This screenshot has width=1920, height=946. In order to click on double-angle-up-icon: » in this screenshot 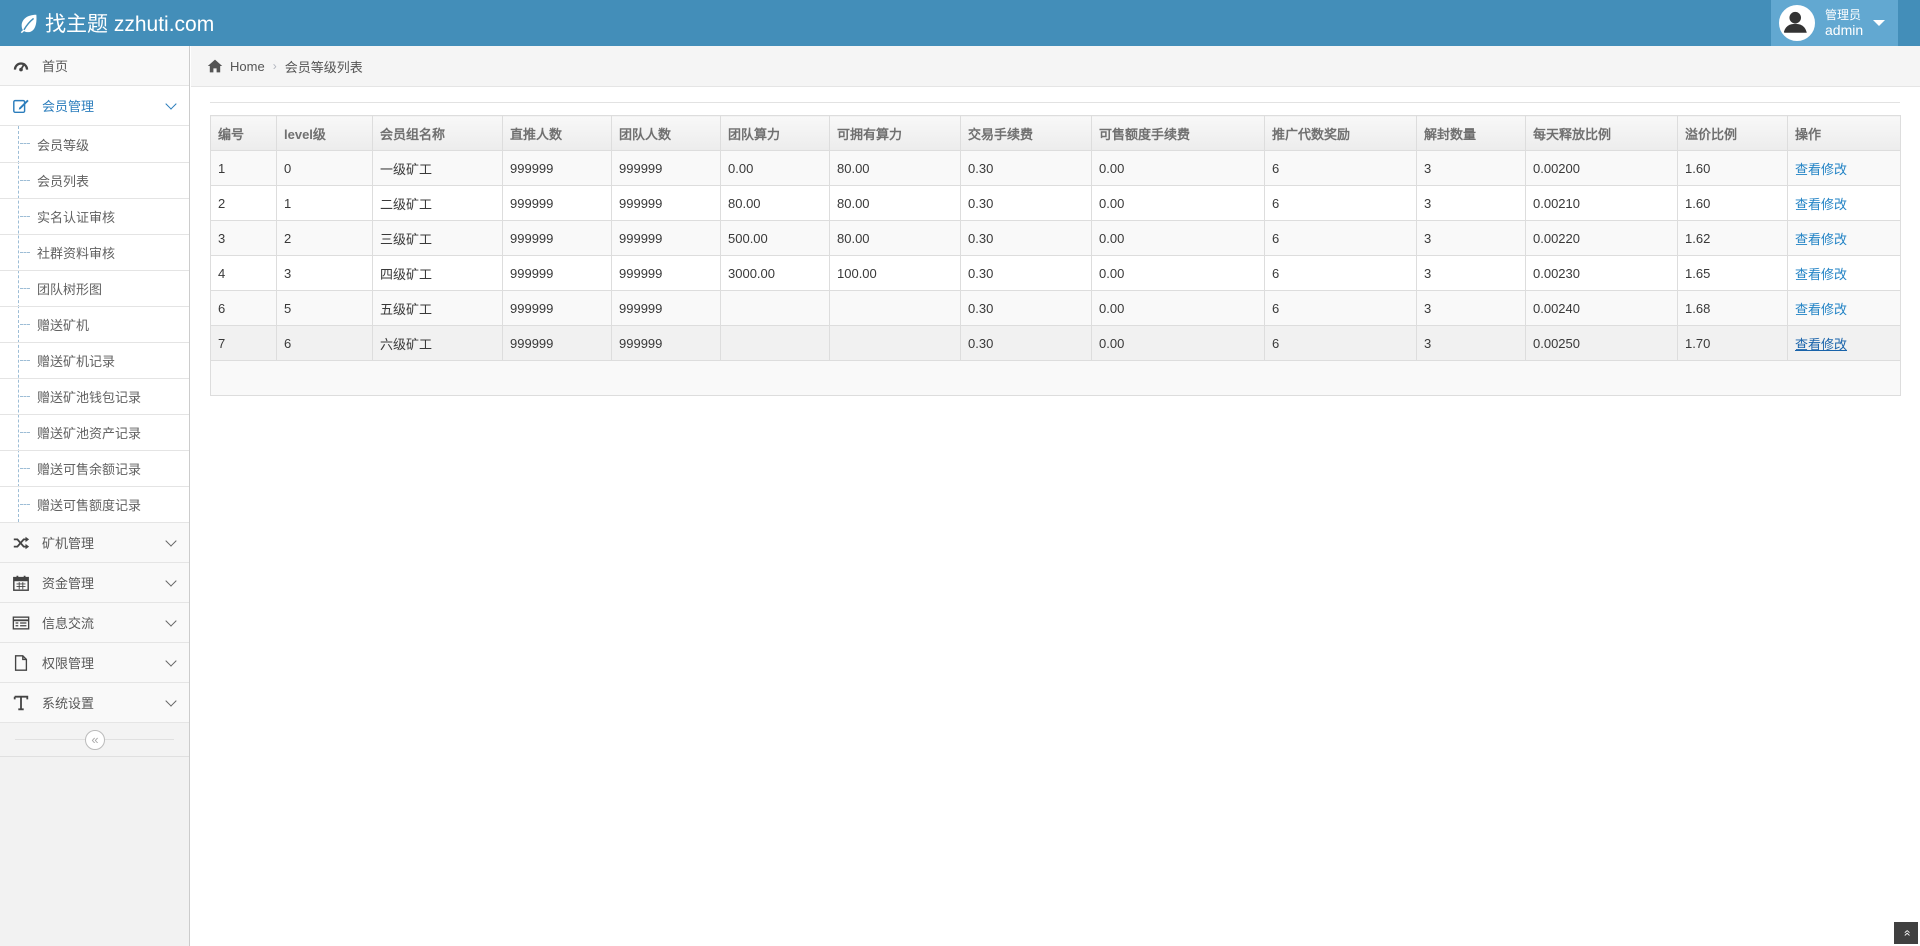, I will do `click(1906, 933)`.